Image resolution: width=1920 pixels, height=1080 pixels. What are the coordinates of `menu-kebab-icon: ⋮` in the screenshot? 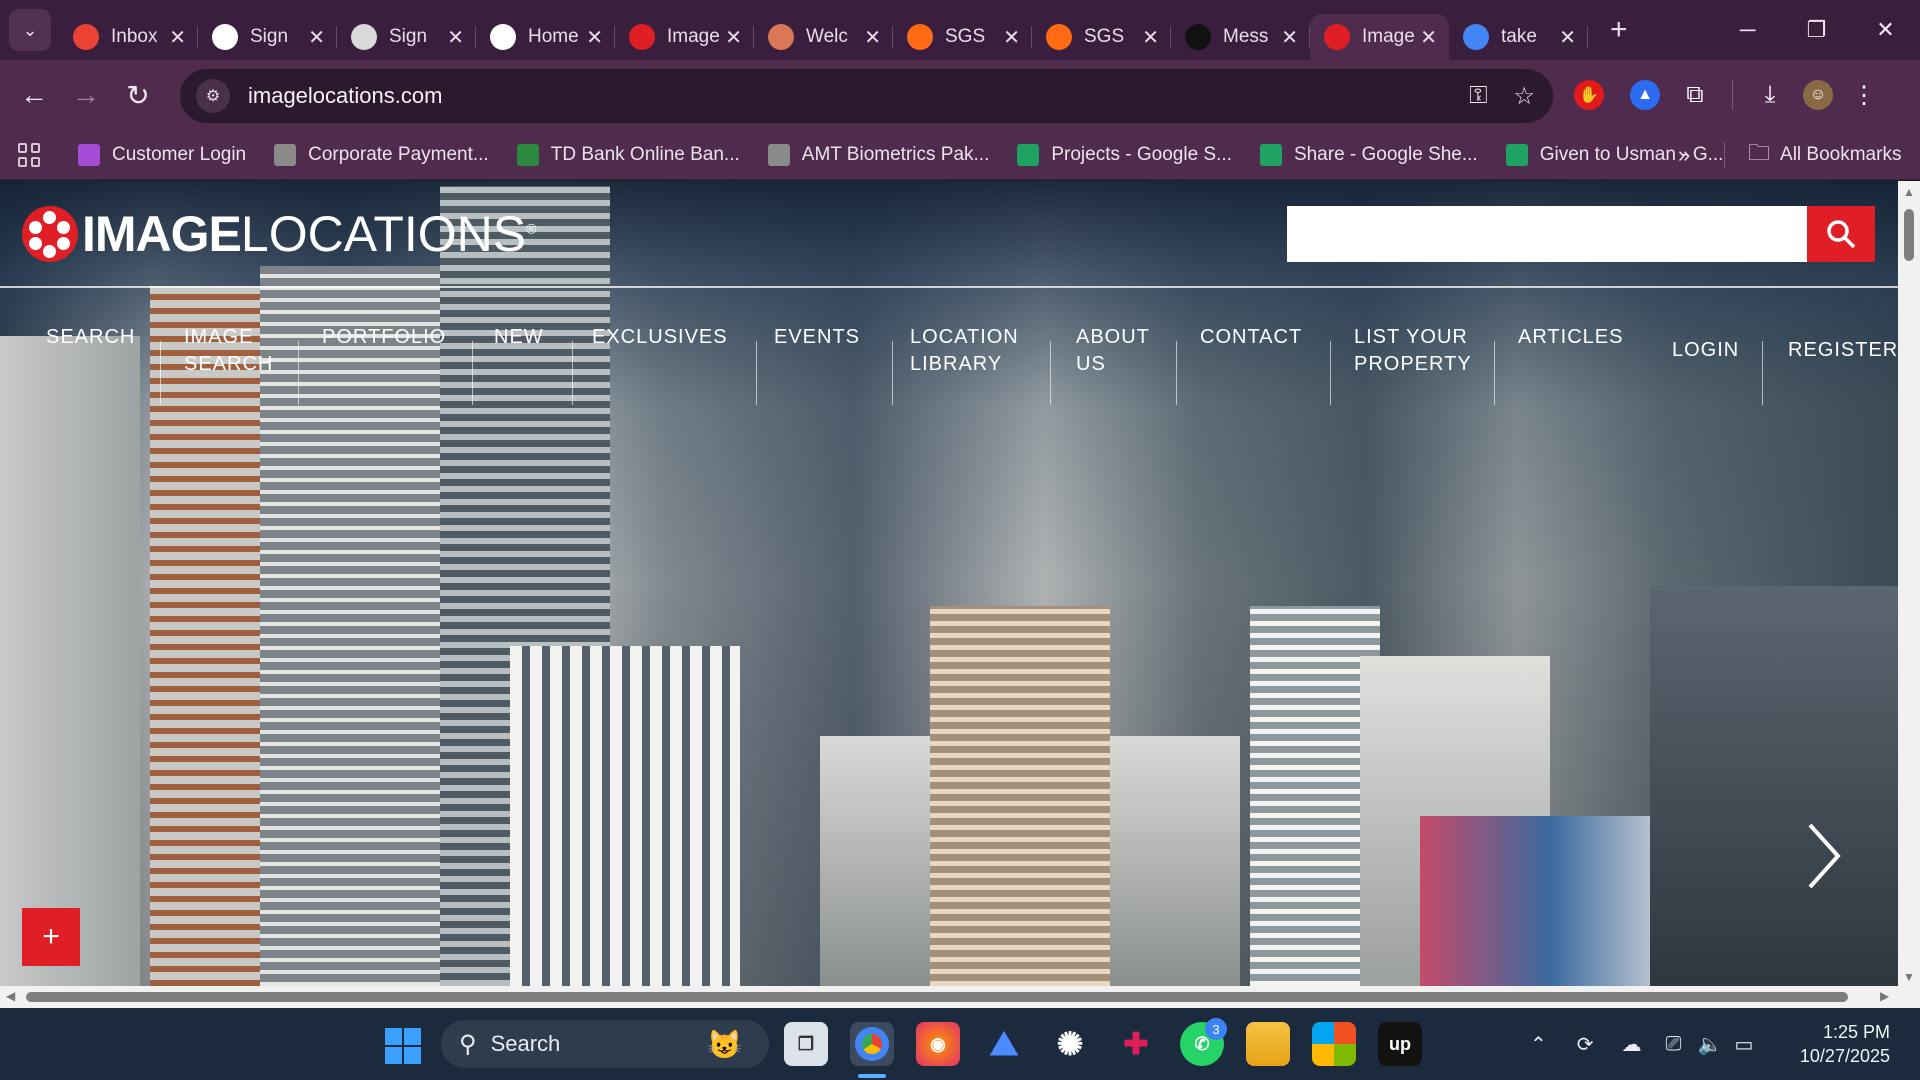 It's located at (1864, 95).